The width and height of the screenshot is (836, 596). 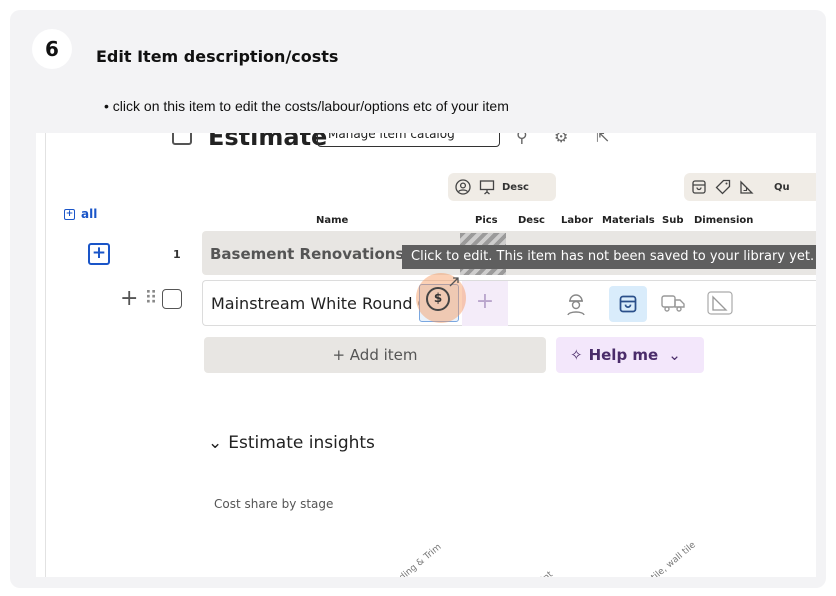 I want to click on materials-cell, so click(x=628, y=304).